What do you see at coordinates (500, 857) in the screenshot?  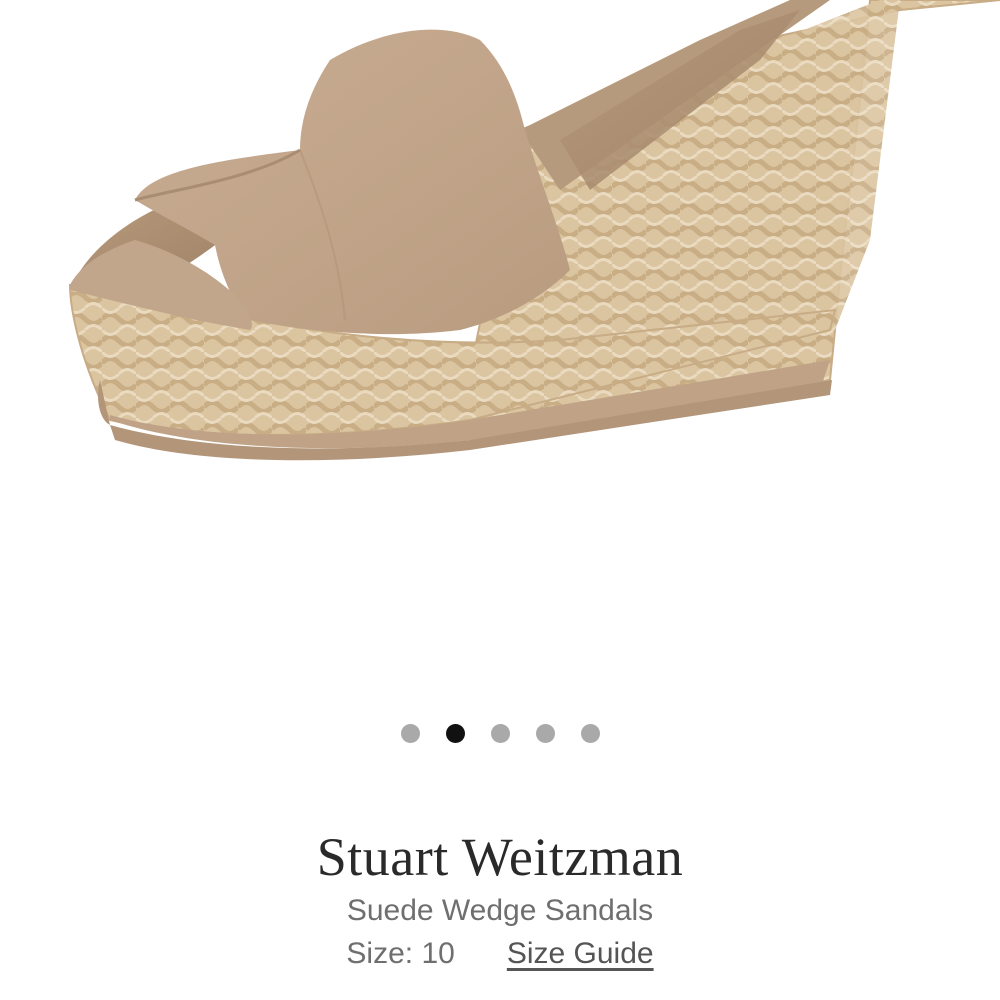 I see `brand-name: Stuart Weitzman` at bounding box center [500, 857].